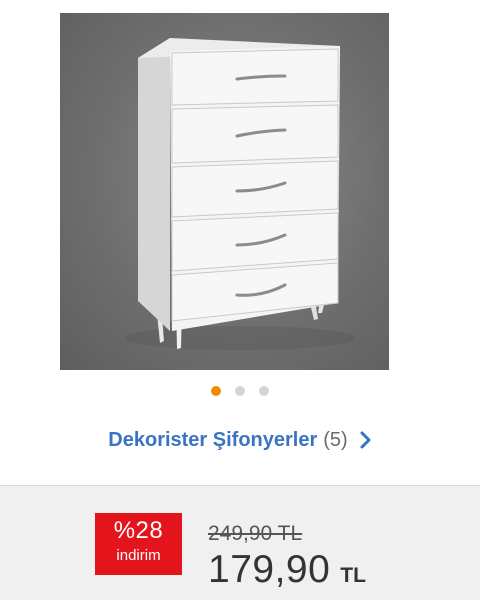  I want to click on new-price-currency: TL, so click(353, 575).